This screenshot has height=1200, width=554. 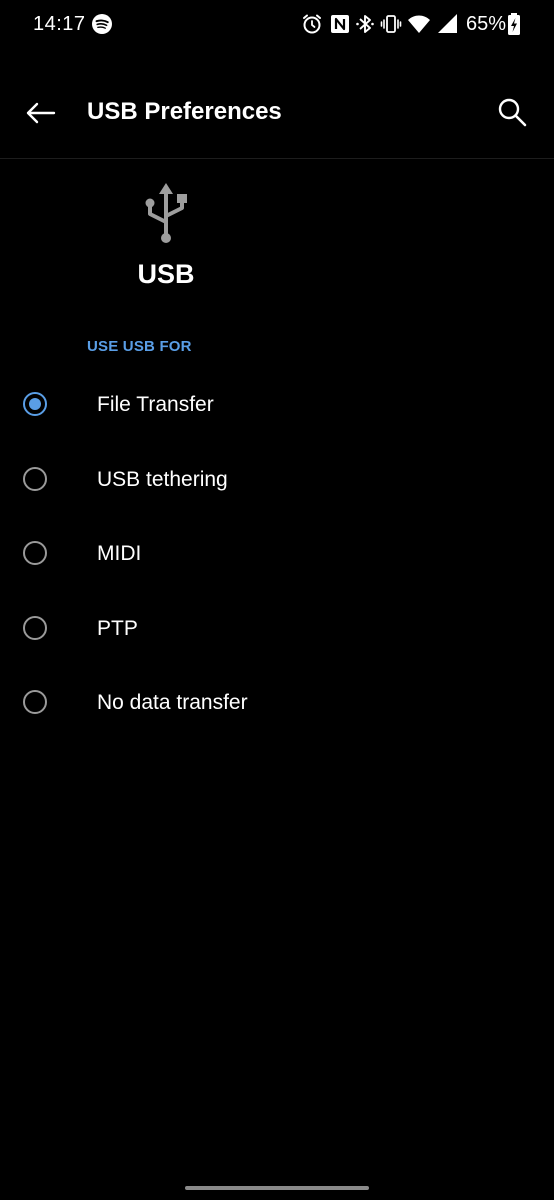 I want to click on option-no-data-transfer: No data transfer, so click(x=277, y=704).